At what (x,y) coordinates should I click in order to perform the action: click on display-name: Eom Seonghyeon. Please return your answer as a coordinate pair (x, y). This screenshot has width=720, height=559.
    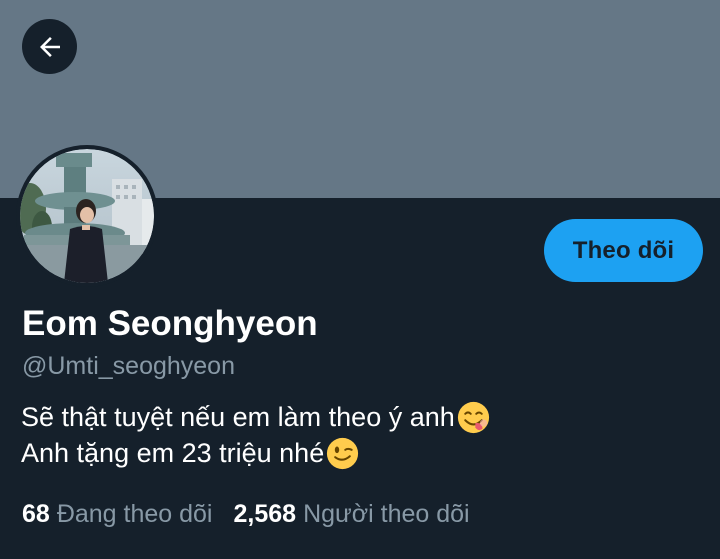
    Looking at the image, I should click on (170, 323).